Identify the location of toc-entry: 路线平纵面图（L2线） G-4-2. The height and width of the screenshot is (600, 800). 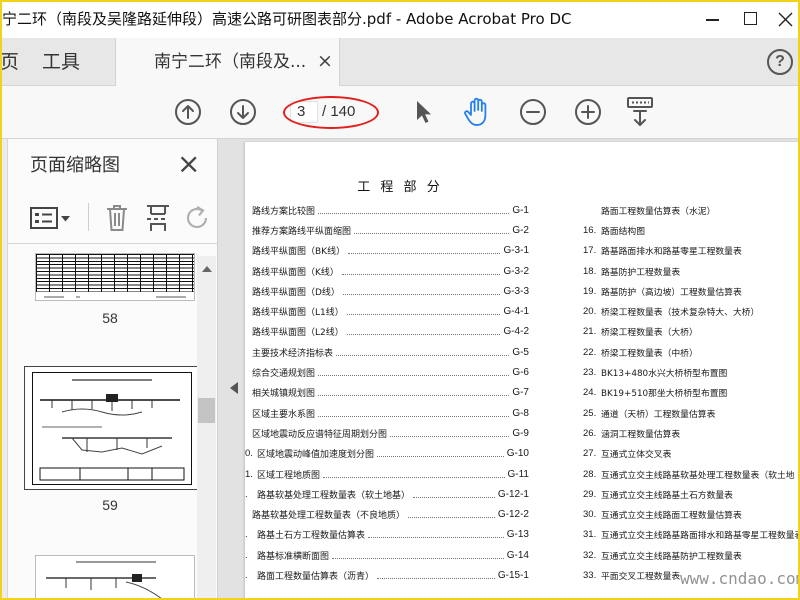
(387, 332).